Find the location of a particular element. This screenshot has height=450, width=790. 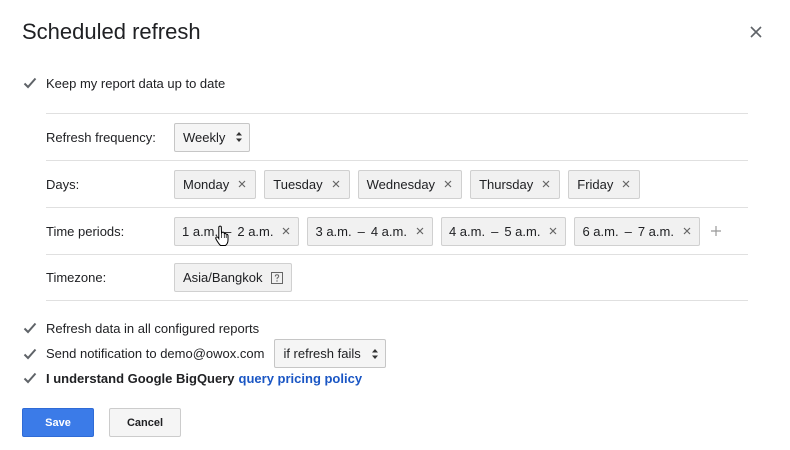

refresh-all-label: Refresh data in all configured reports is located at coordinates (153, 328).